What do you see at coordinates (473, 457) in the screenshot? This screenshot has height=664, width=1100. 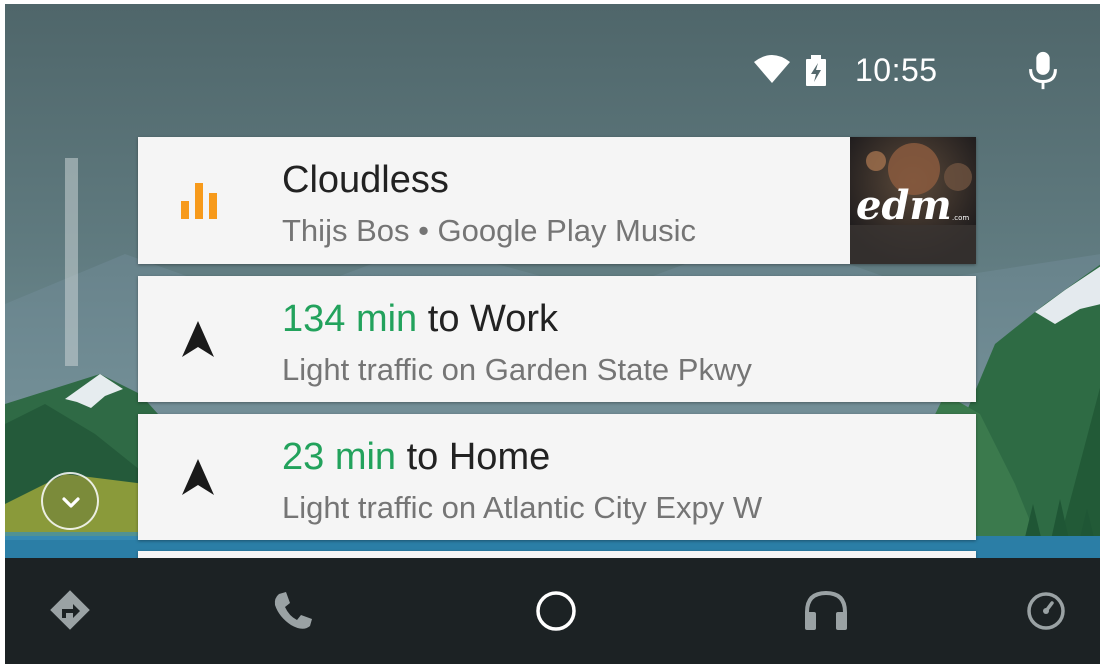 I see `route-destination: to Home` at bounding box center [473, 457].